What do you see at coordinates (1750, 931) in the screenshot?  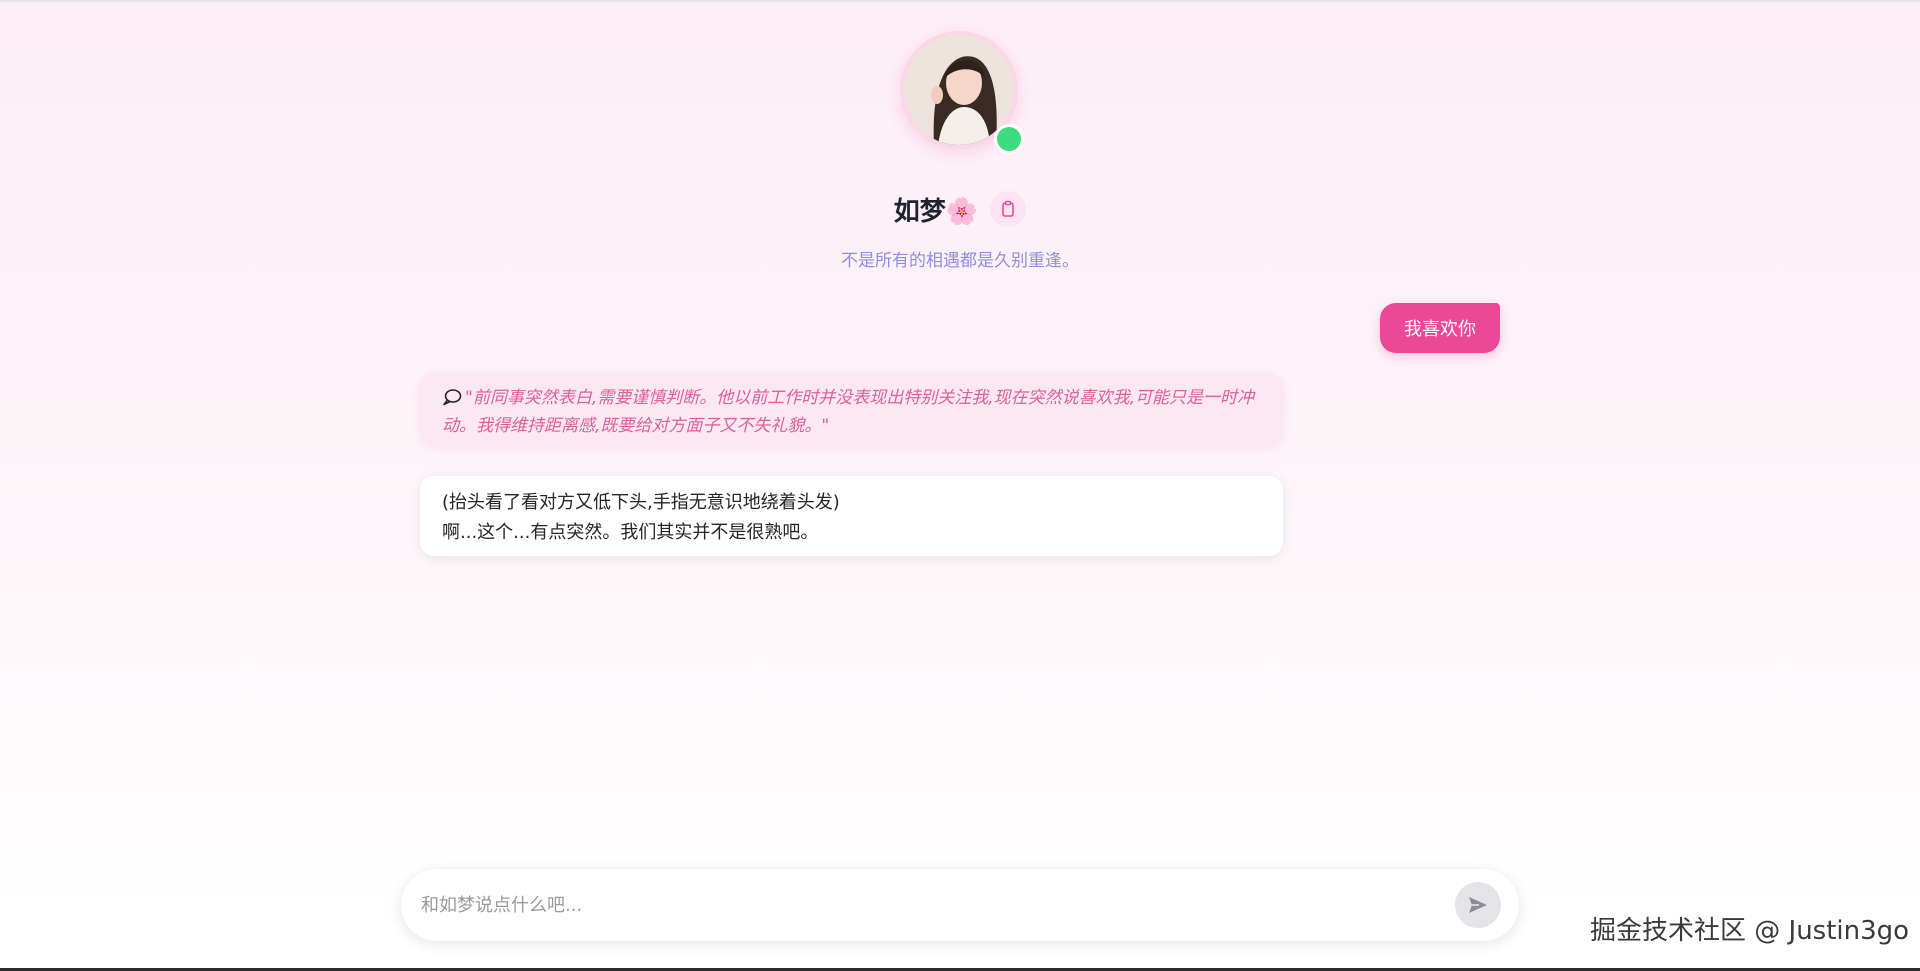 I see `watermark-text: 掘金技术社区 @ Justin3go` at bounding box center [1750, 931].